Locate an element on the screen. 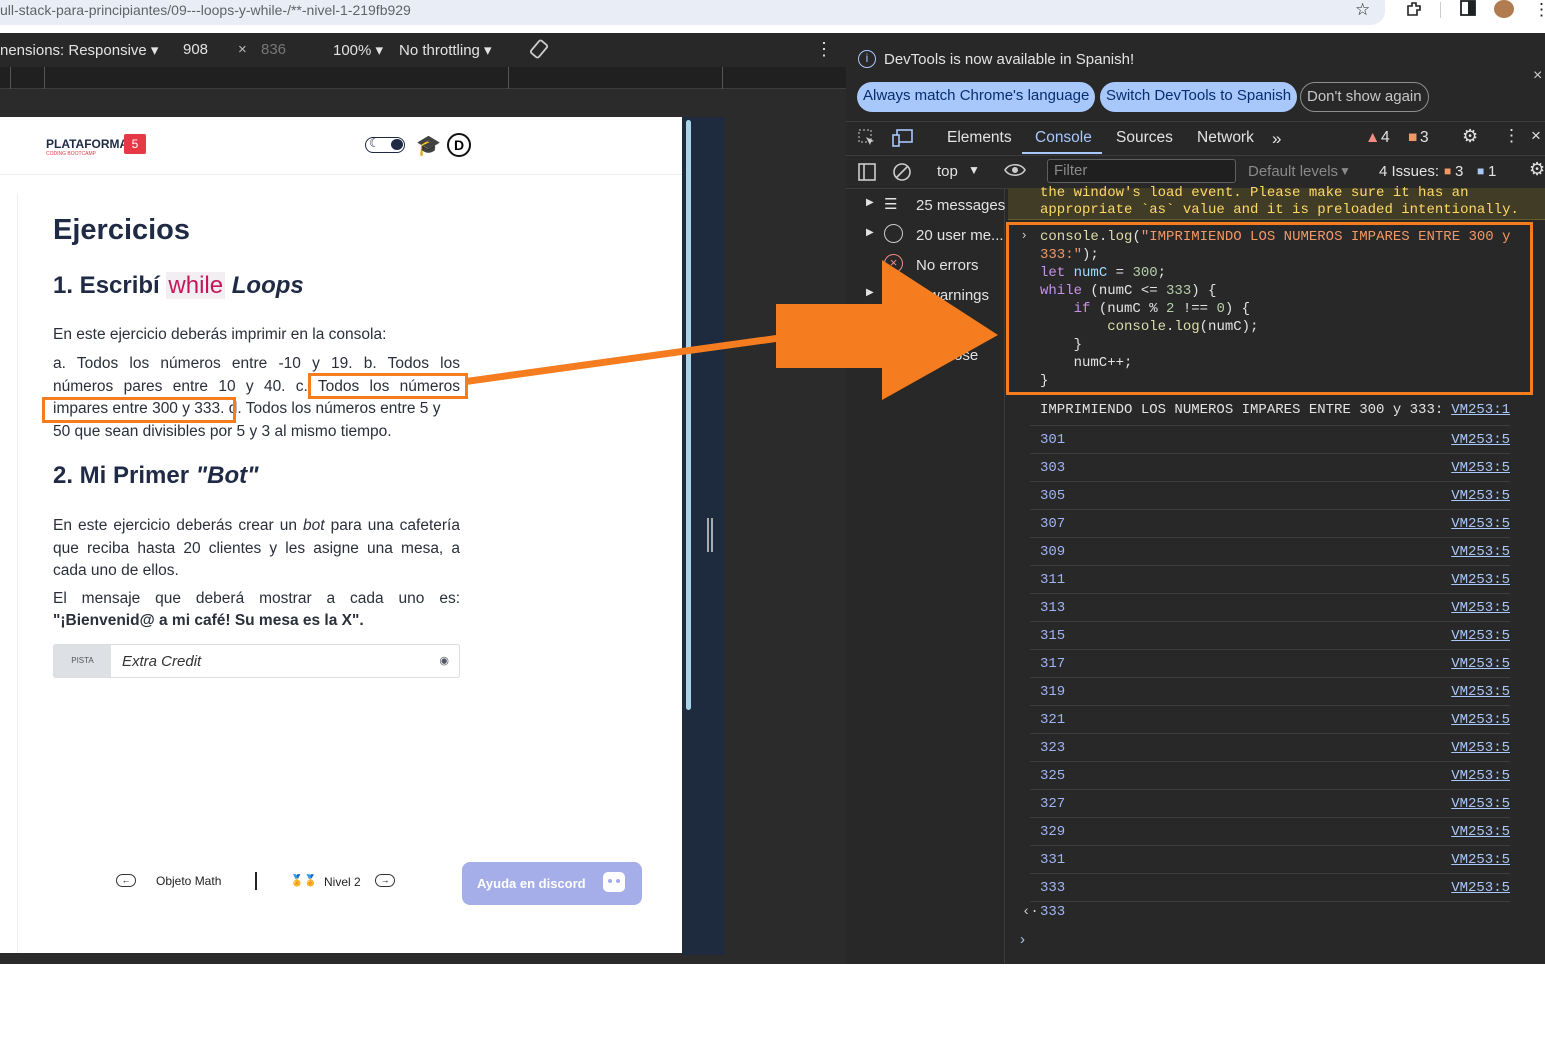 This screenshot has height=1041, width=1545. annotation-arrow is located at coordinates (732, 330).